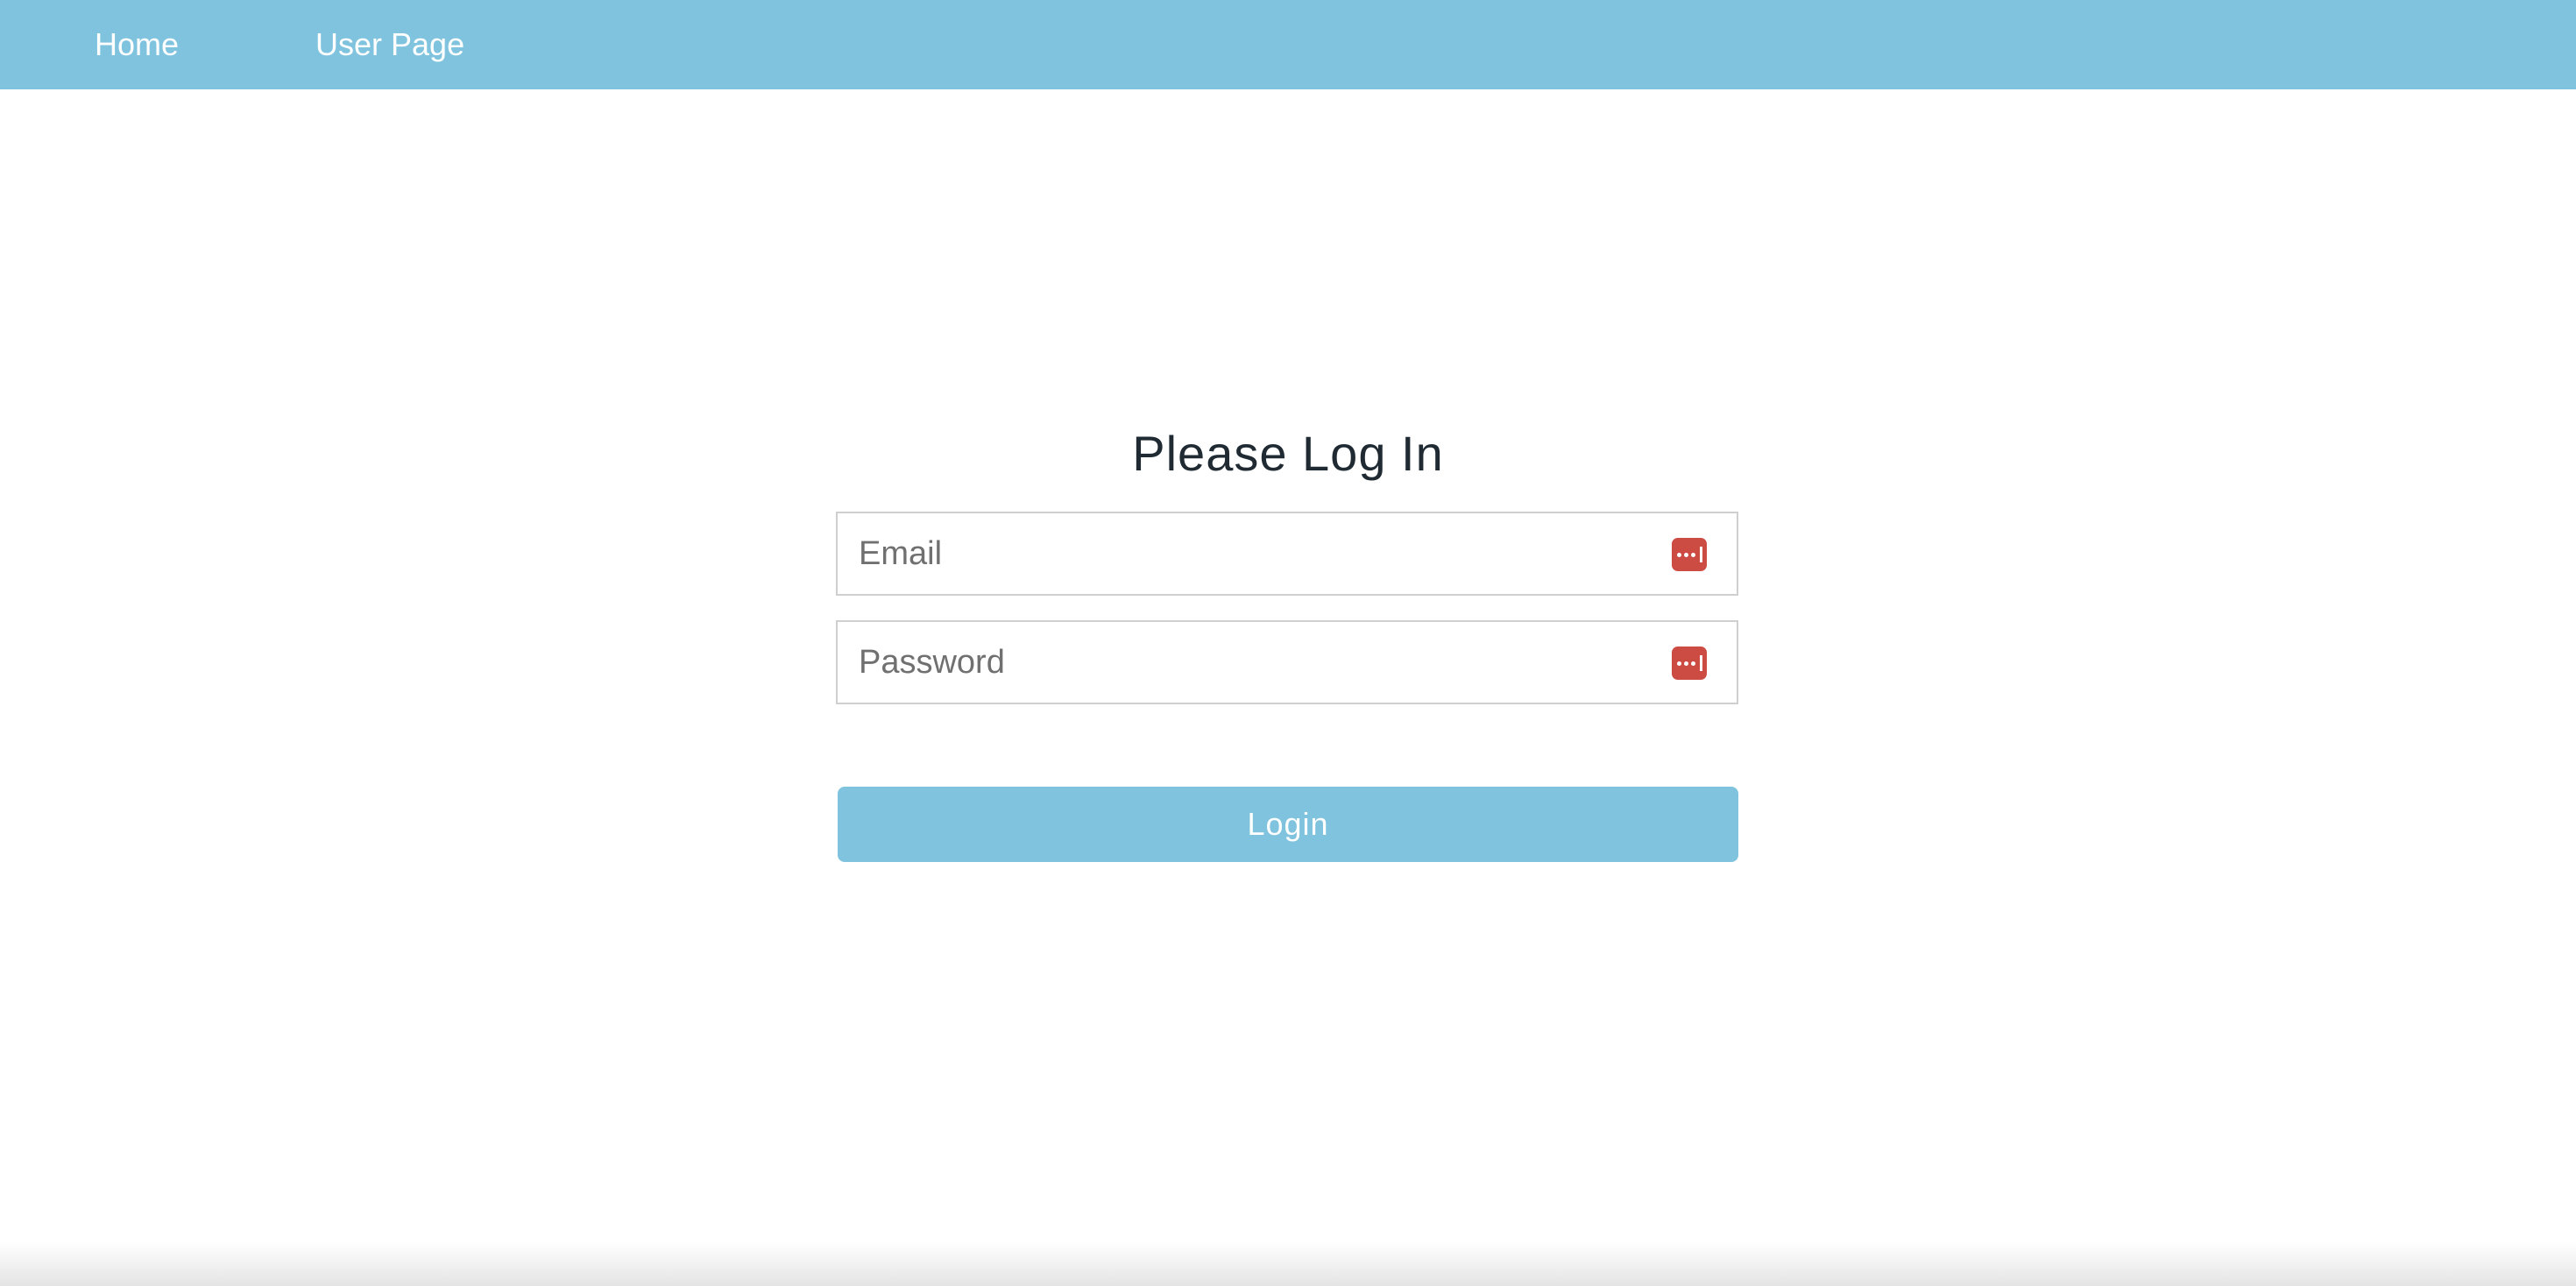 The image size is (2576, 1286). I want to click on nav-link-home: Home, so click(137, 44).